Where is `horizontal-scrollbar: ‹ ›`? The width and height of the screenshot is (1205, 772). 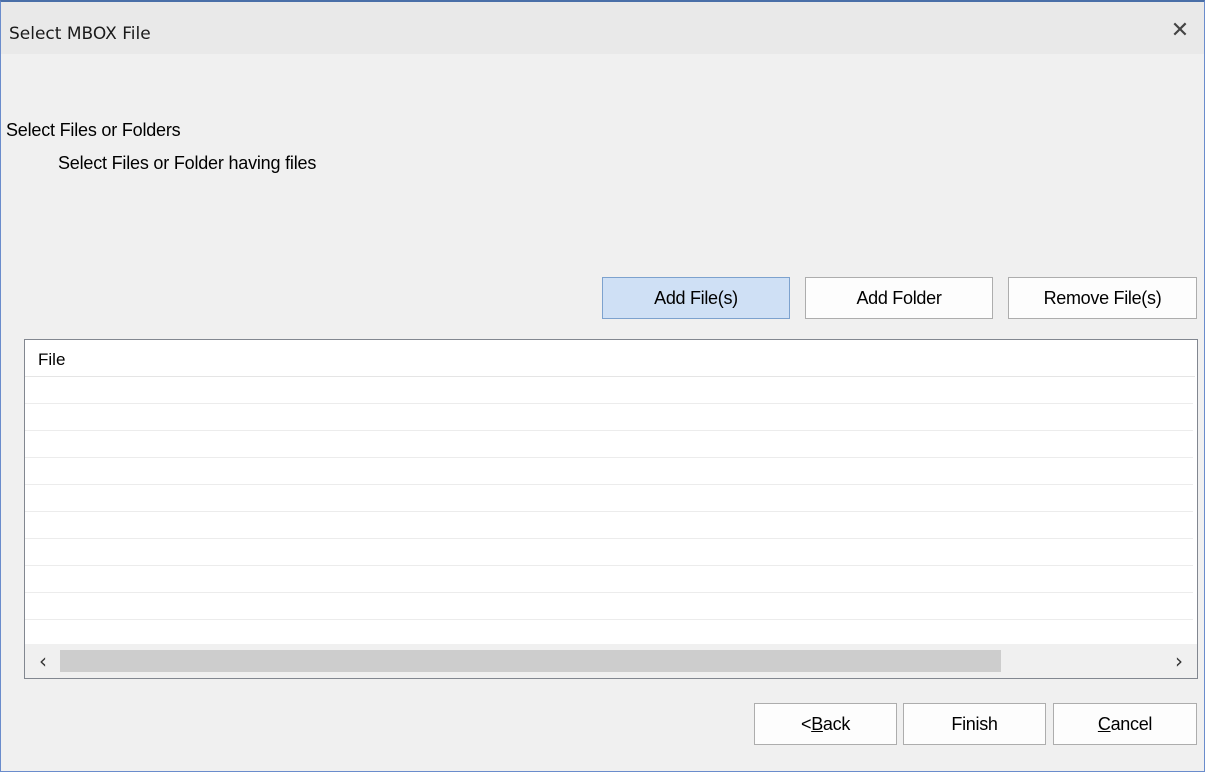
horizontal-scrollbar: ‹ › is located at coordinates (611, 661).